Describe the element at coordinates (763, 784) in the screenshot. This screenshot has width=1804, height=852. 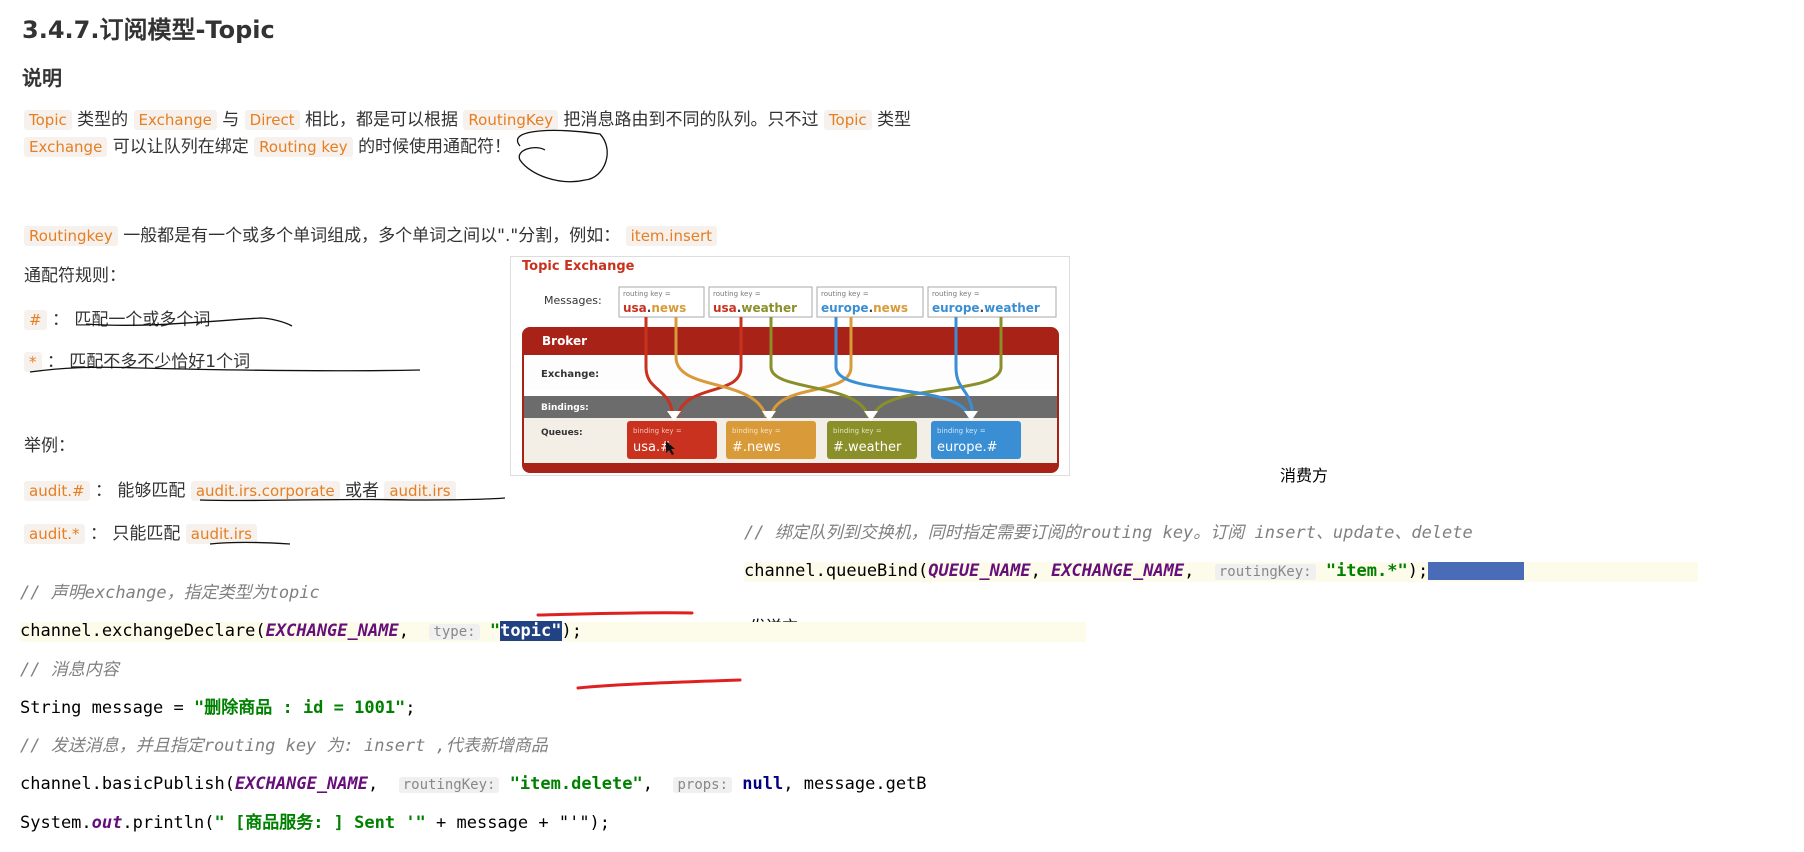
I see `code-keyword: null` at that location.